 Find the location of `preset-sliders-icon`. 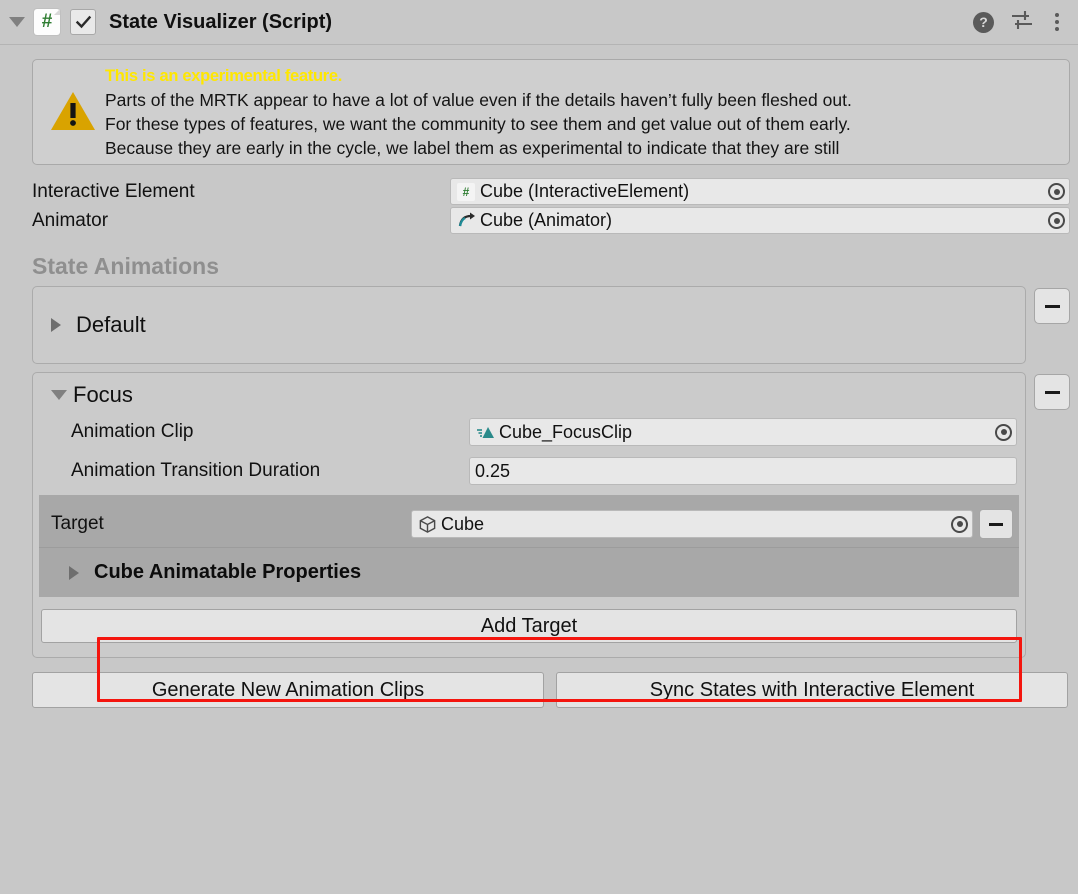

preset-sliders-icon is located at coordinates (1022, 22).